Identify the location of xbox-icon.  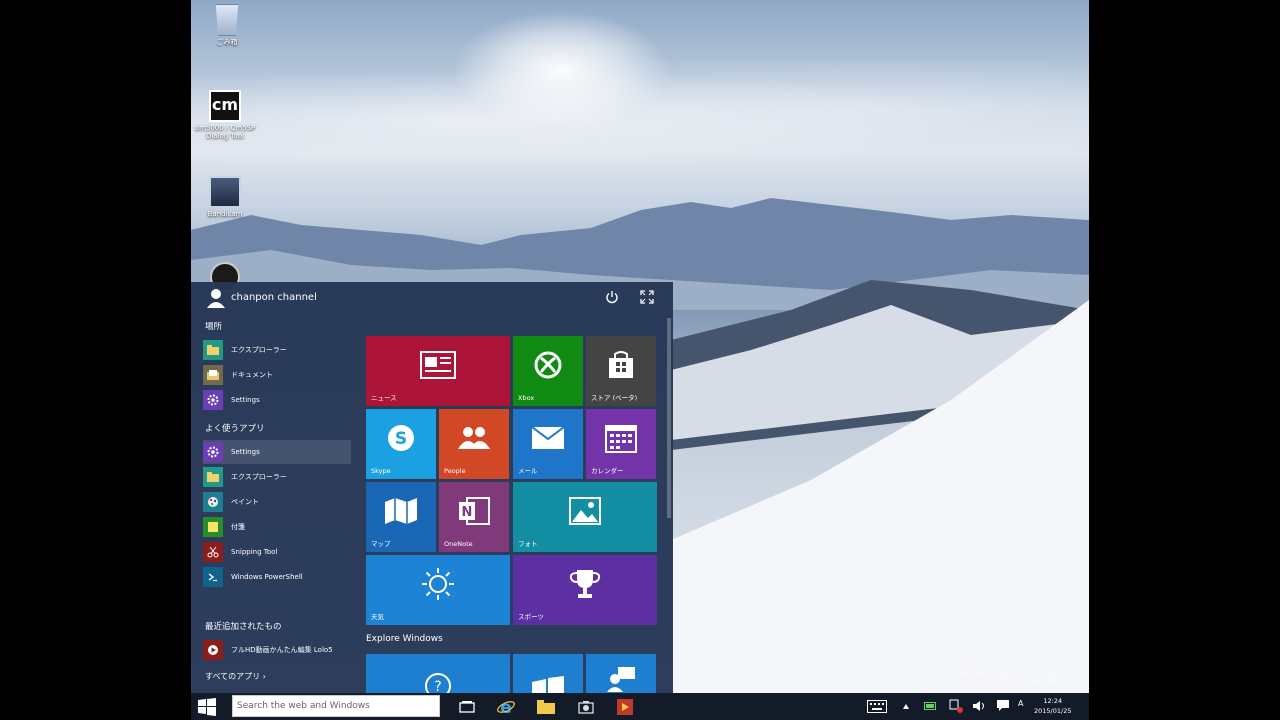
(548, 365).